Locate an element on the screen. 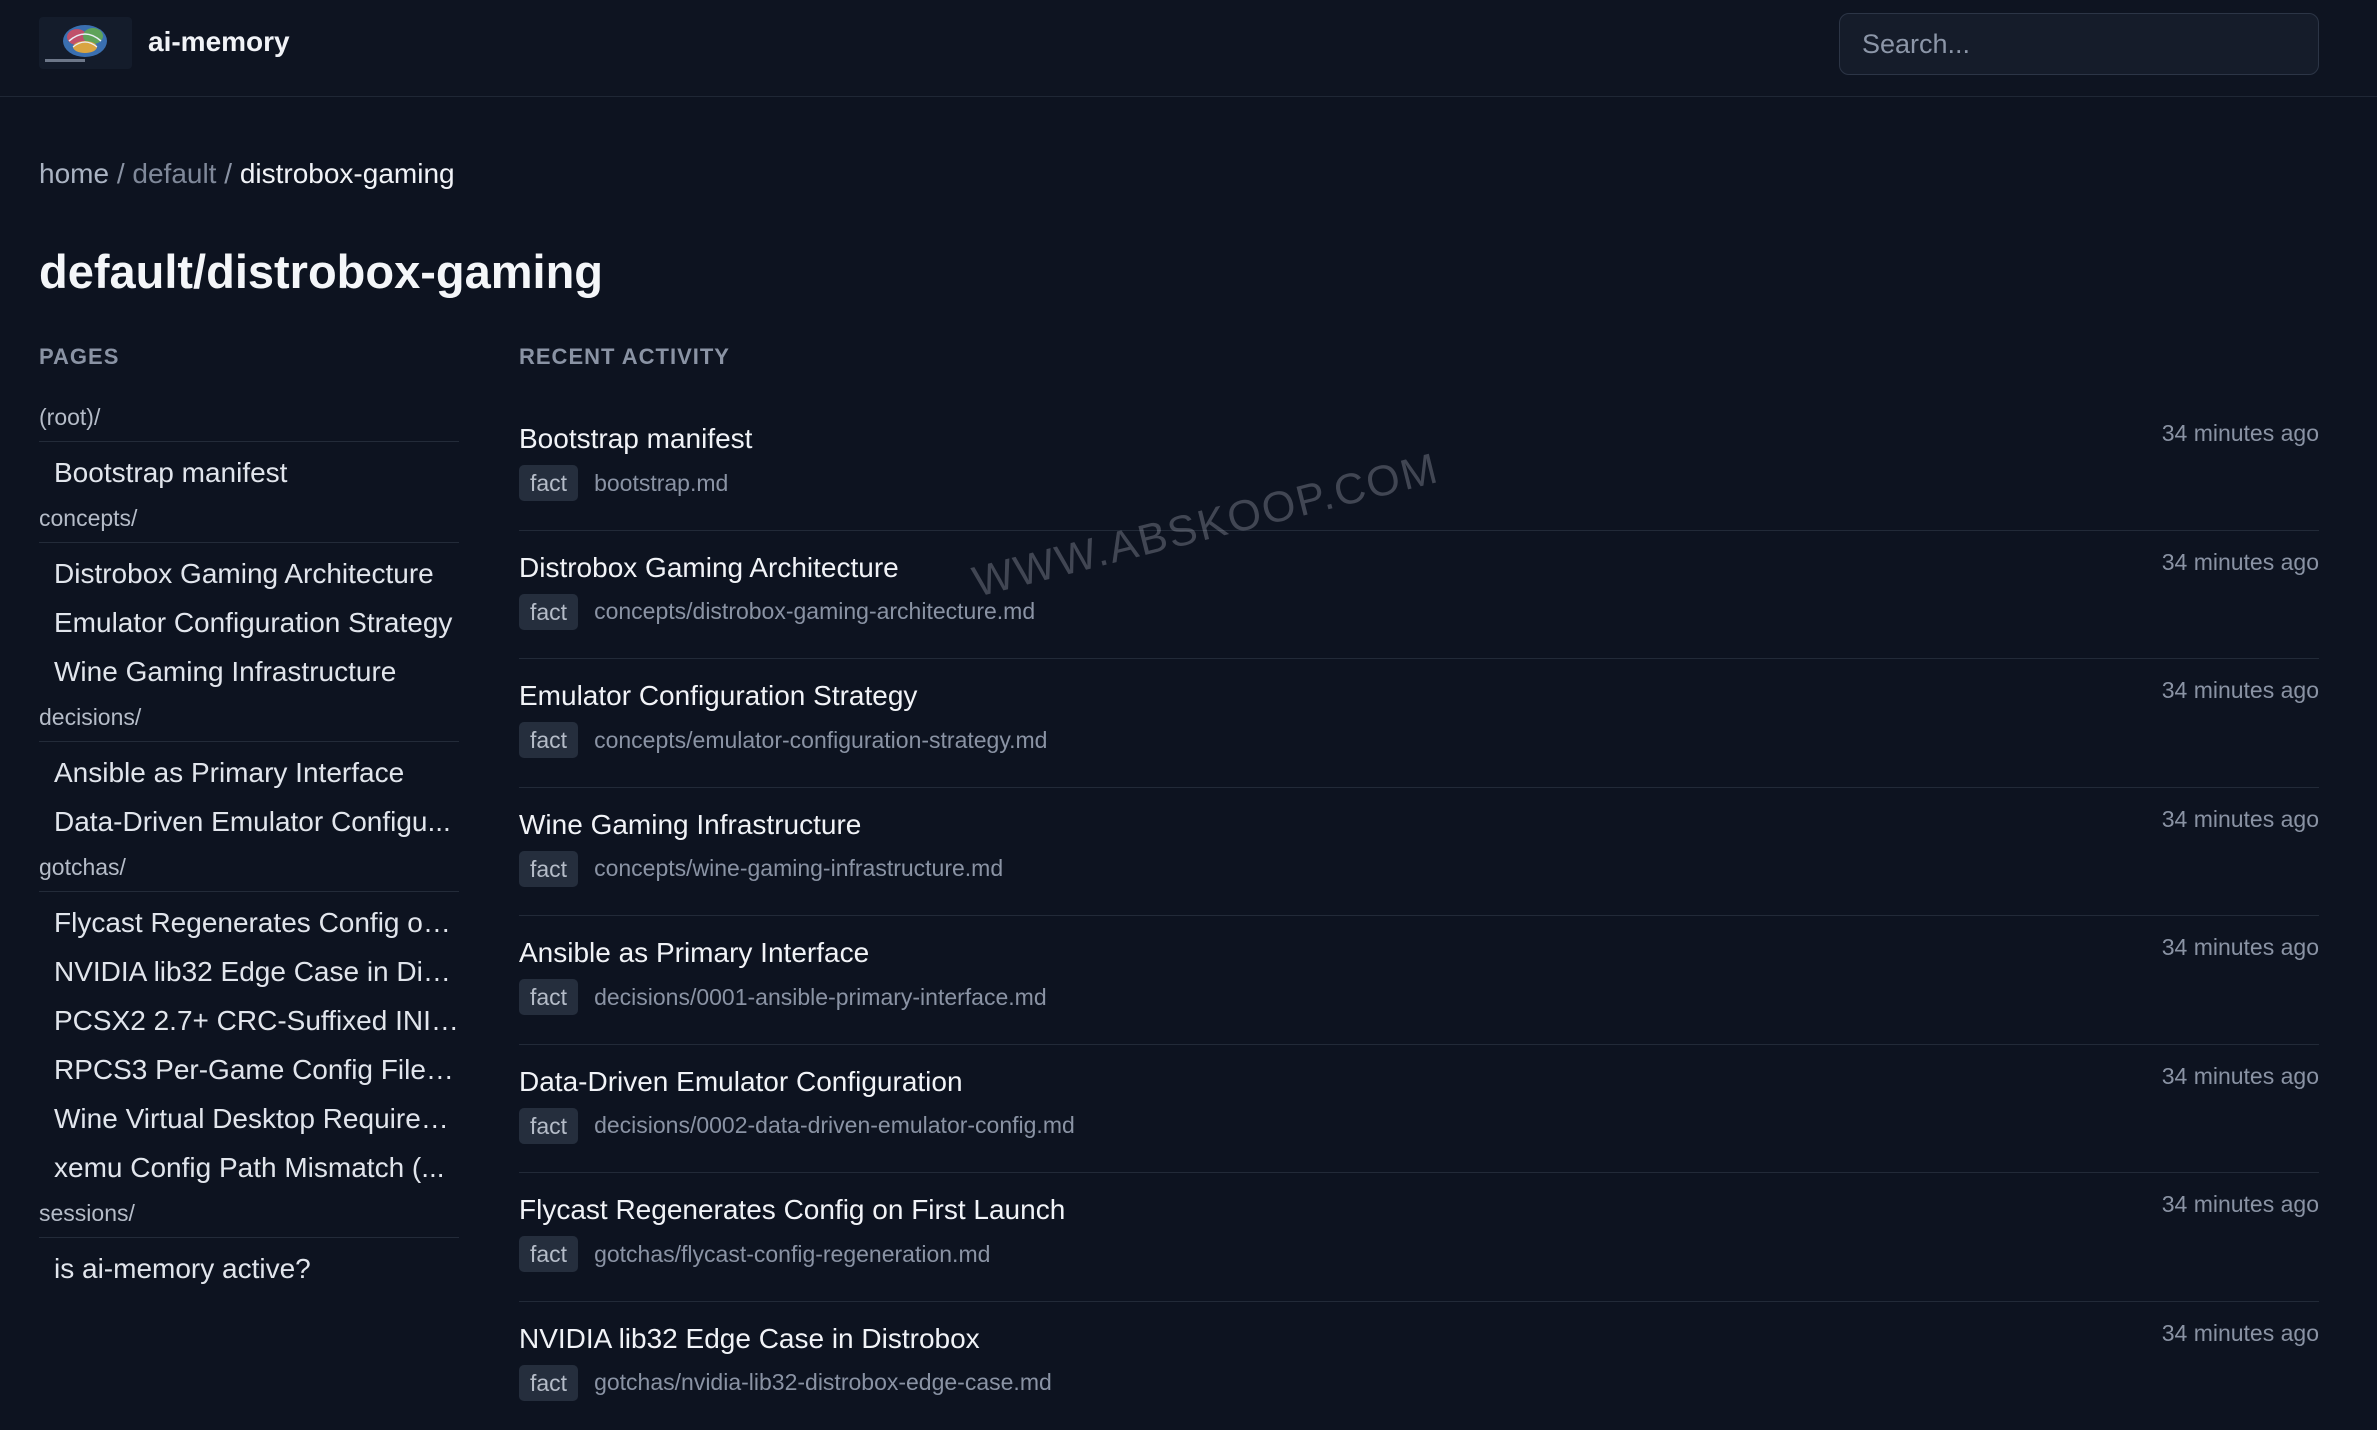 This screenshot has width=2377, height=1430. page-group-label: sessions/ is located at coordinates (249, 1218).